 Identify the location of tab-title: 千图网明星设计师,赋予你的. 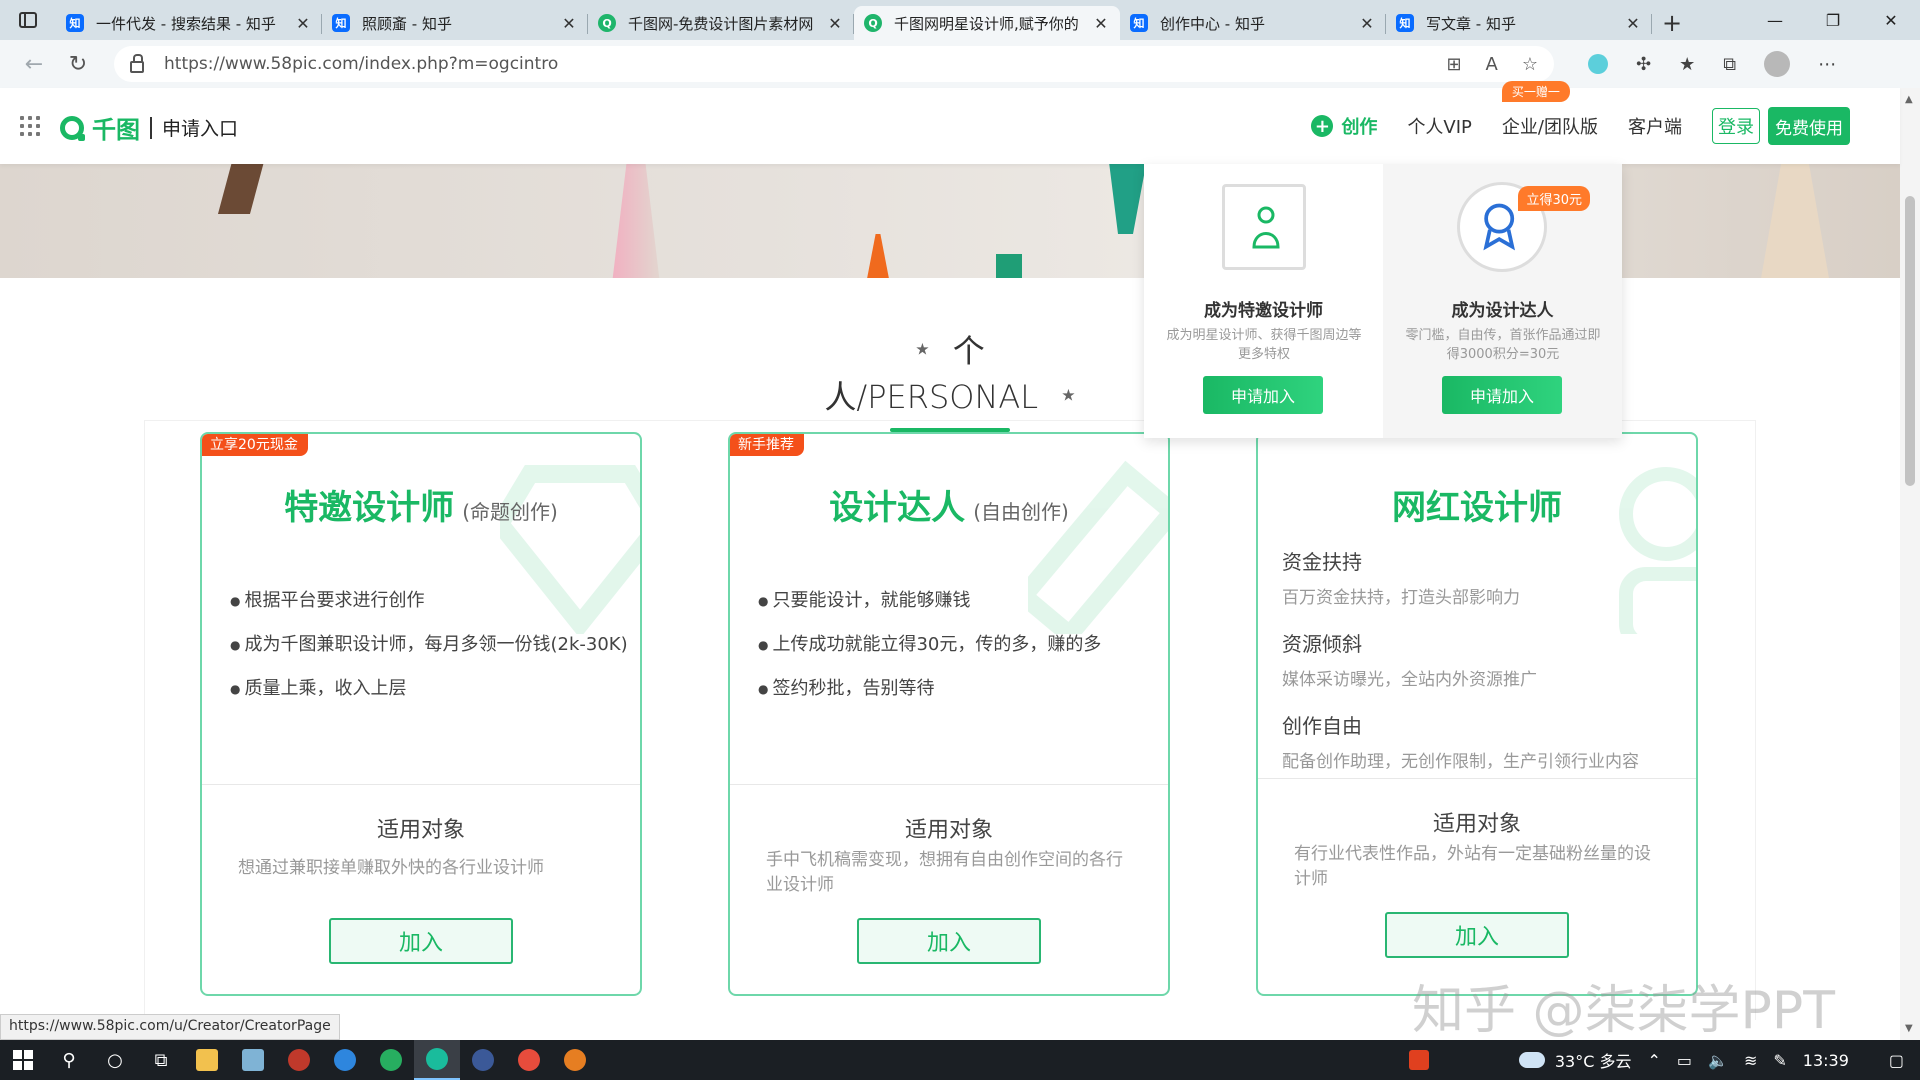
(986, 23).